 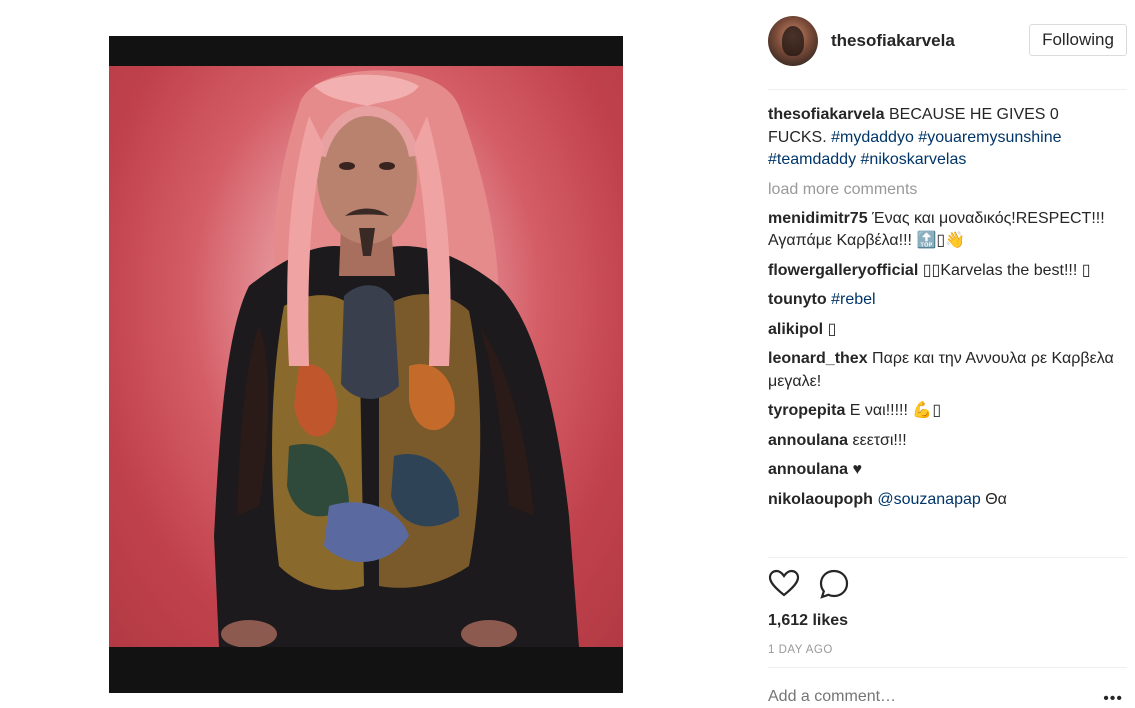 I want to click on comment-item: nikolaoupoph @souzanapap Θα, so click(x=941, y=500).